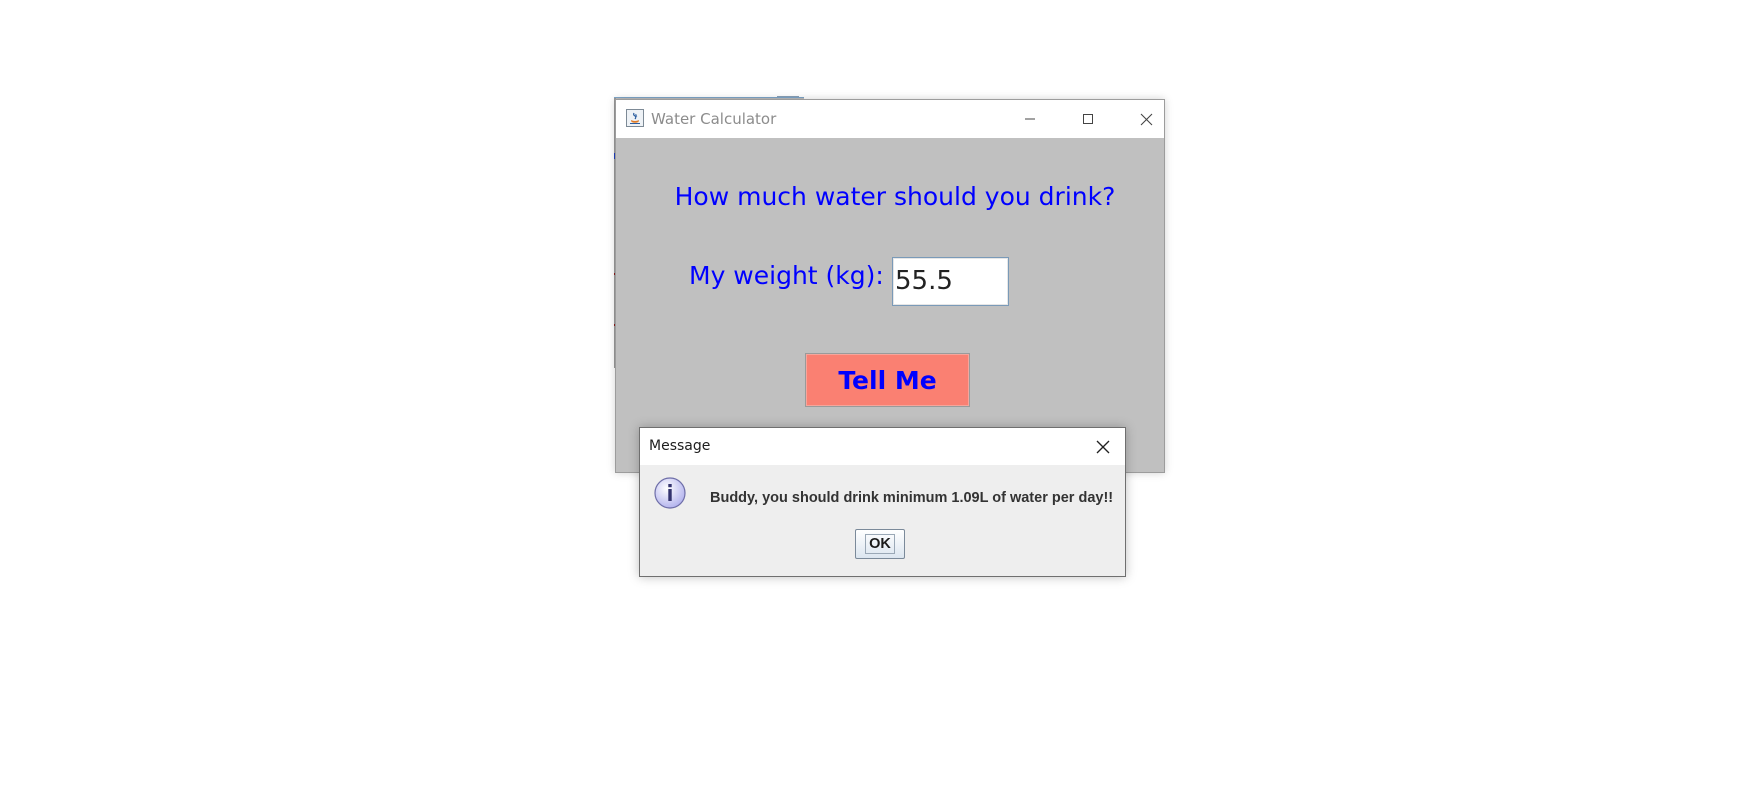 The image size is (1759, 789). What do you see at coordinates (635, 118) in the screenshot?
I see `java-icon` at bounding box center [635, 118].